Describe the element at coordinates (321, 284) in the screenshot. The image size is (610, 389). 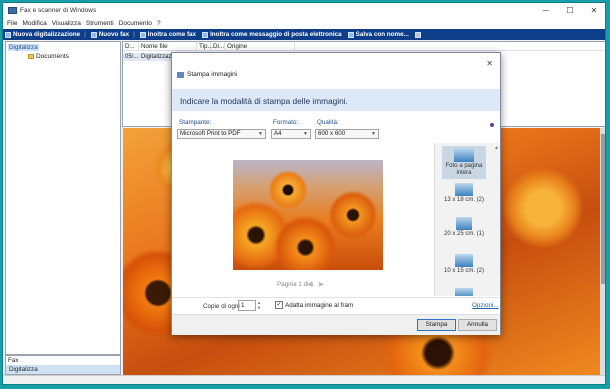
I see `next-page-icon: ▶` at that location.